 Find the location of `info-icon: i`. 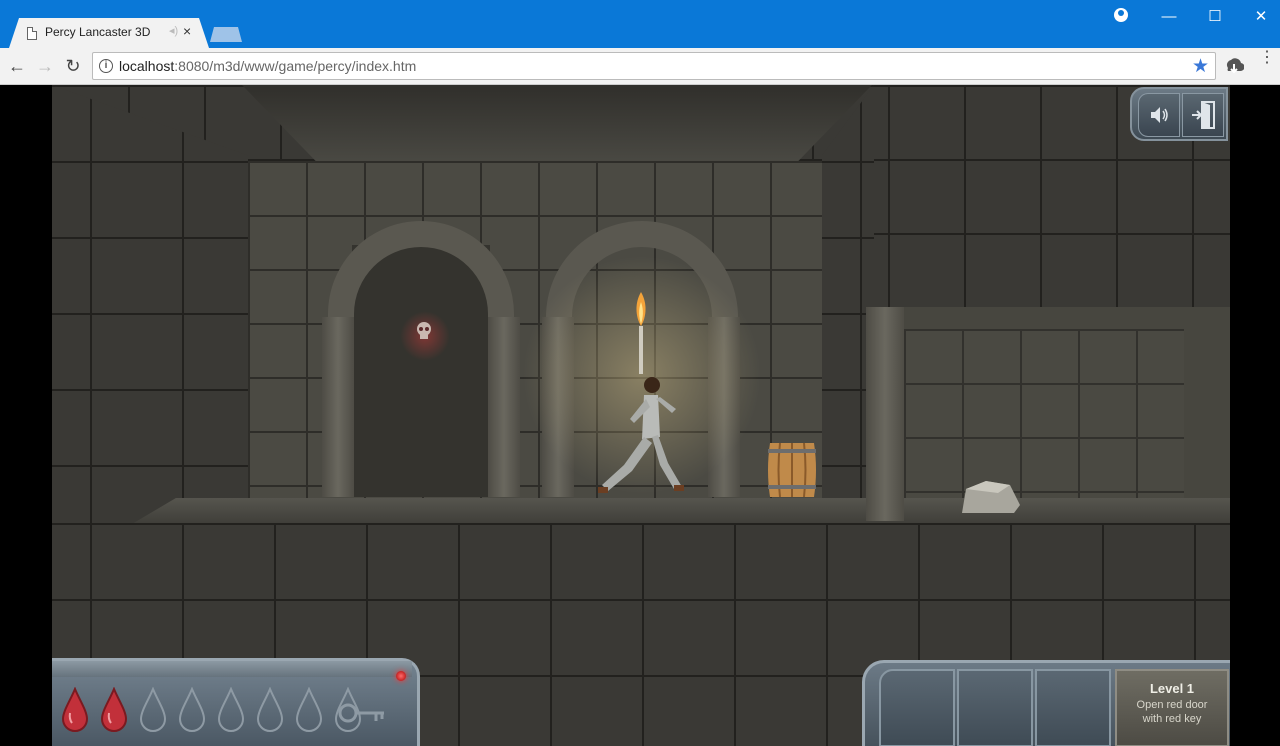

info-icon: i is located at coordinates (106, 66).